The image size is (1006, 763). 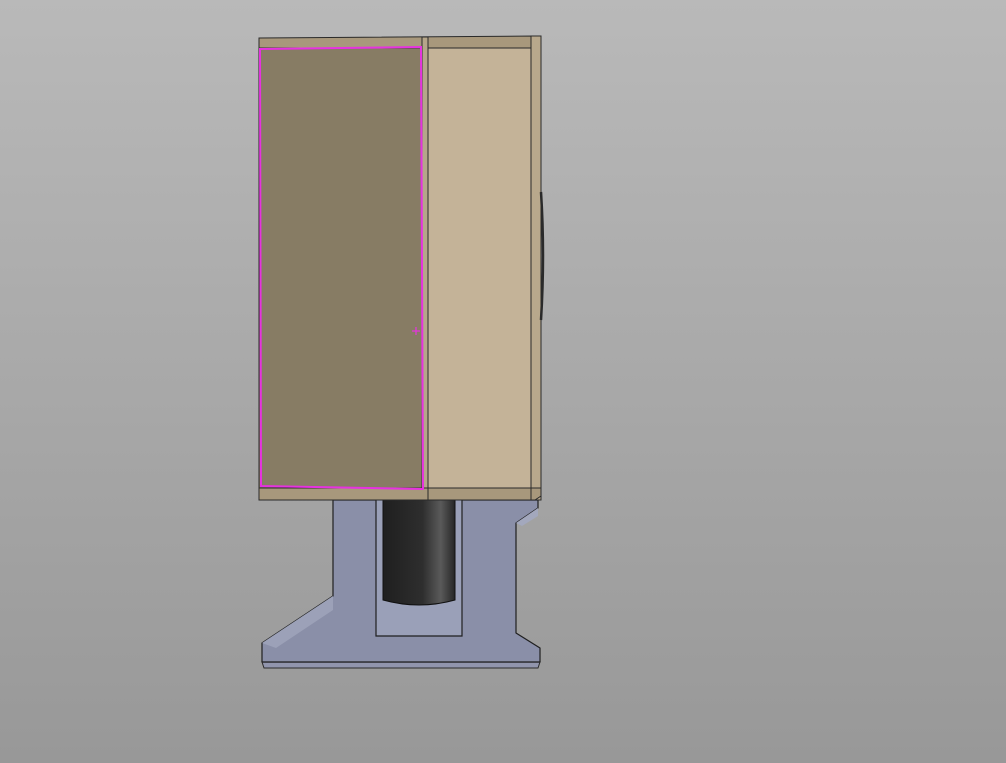 What do you see at coordinates (536, 268) in the screenshot?
I see `cabinet-right-edge` at bounding box center [536, 268].